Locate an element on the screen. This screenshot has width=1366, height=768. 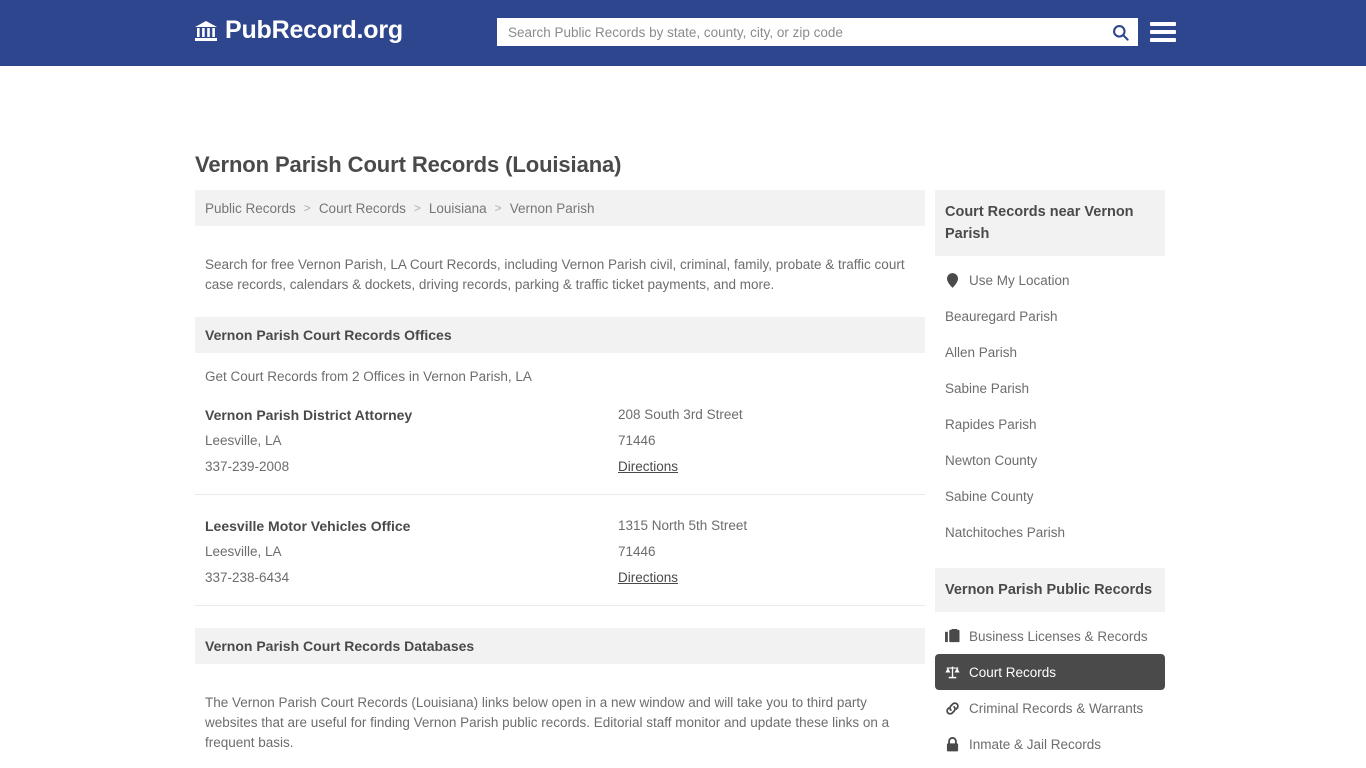
site-logo-text: PubRecord.org is located at coordinates (314, 30).